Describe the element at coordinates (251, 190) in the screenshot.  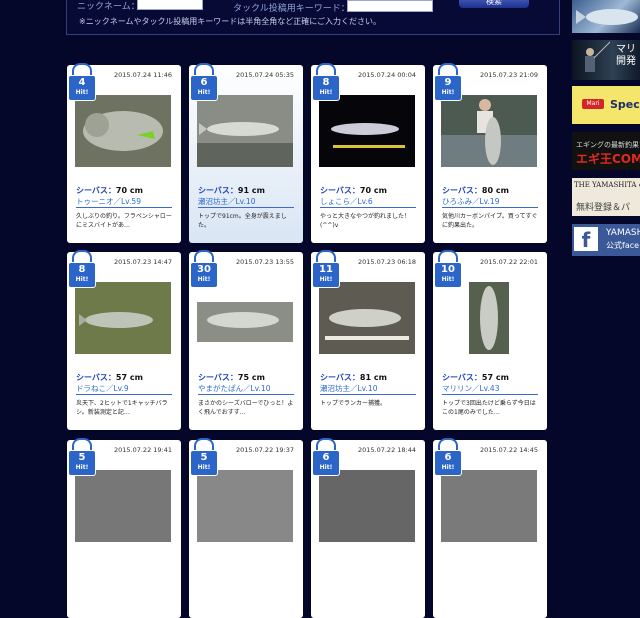
I see `catch-size: 91 cm` at that location.